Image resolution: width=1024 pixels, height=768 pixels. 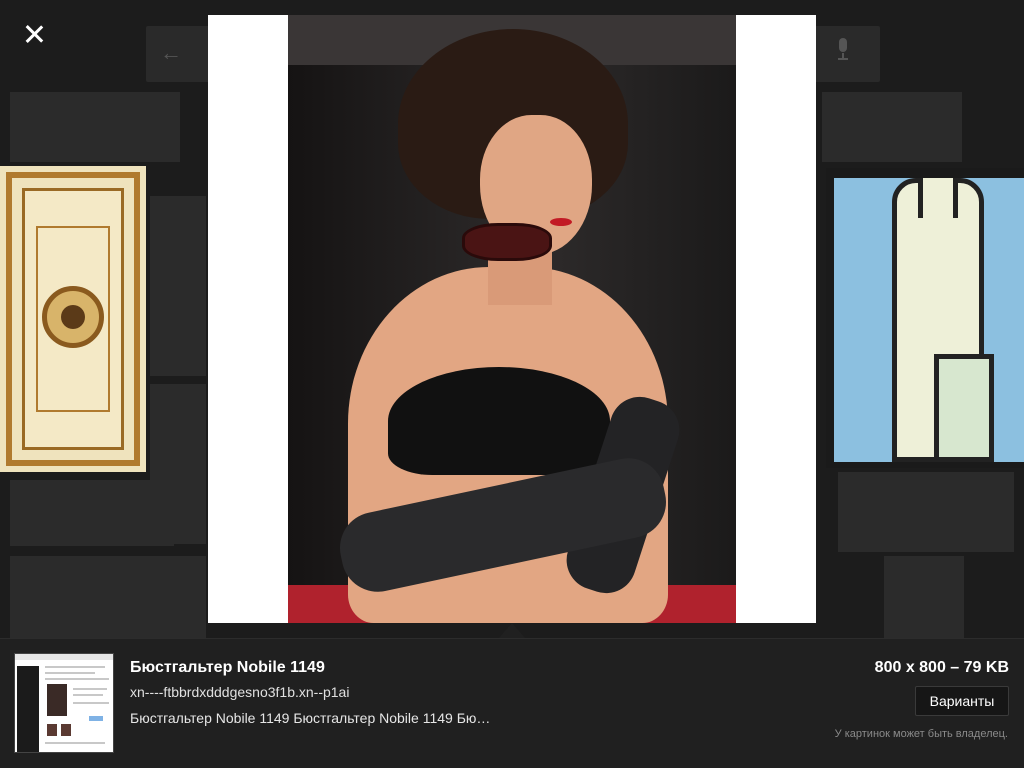 What do you see at coordinates (34, 34) in the screenshot?
I see `close-icon` at bounding box center [34, 34].